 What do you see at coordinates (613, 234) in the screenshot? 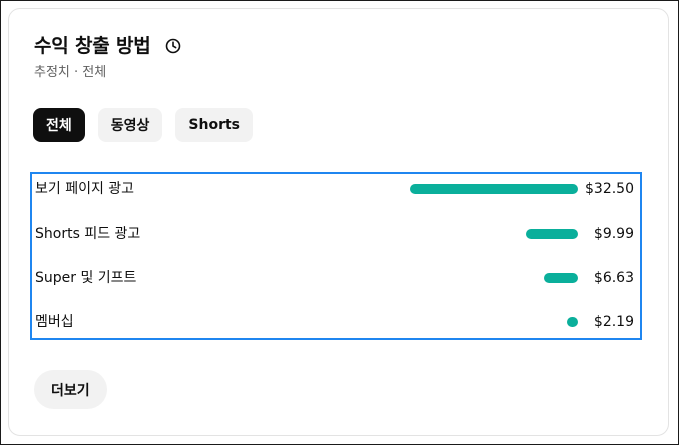
I see `row-value: $9.99` at bounding box center [613, 234].